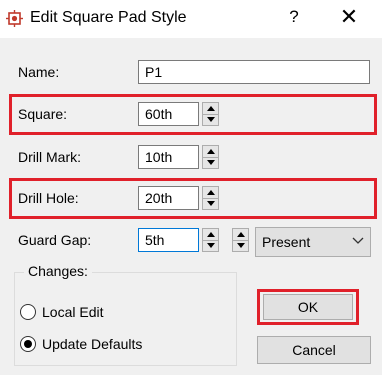 The width and height of the screenshot is (382, 375). What do you see at coordinates (308, 307) in the screenshot?
I see `ok-button: OK` at bounding box center [308, 307].